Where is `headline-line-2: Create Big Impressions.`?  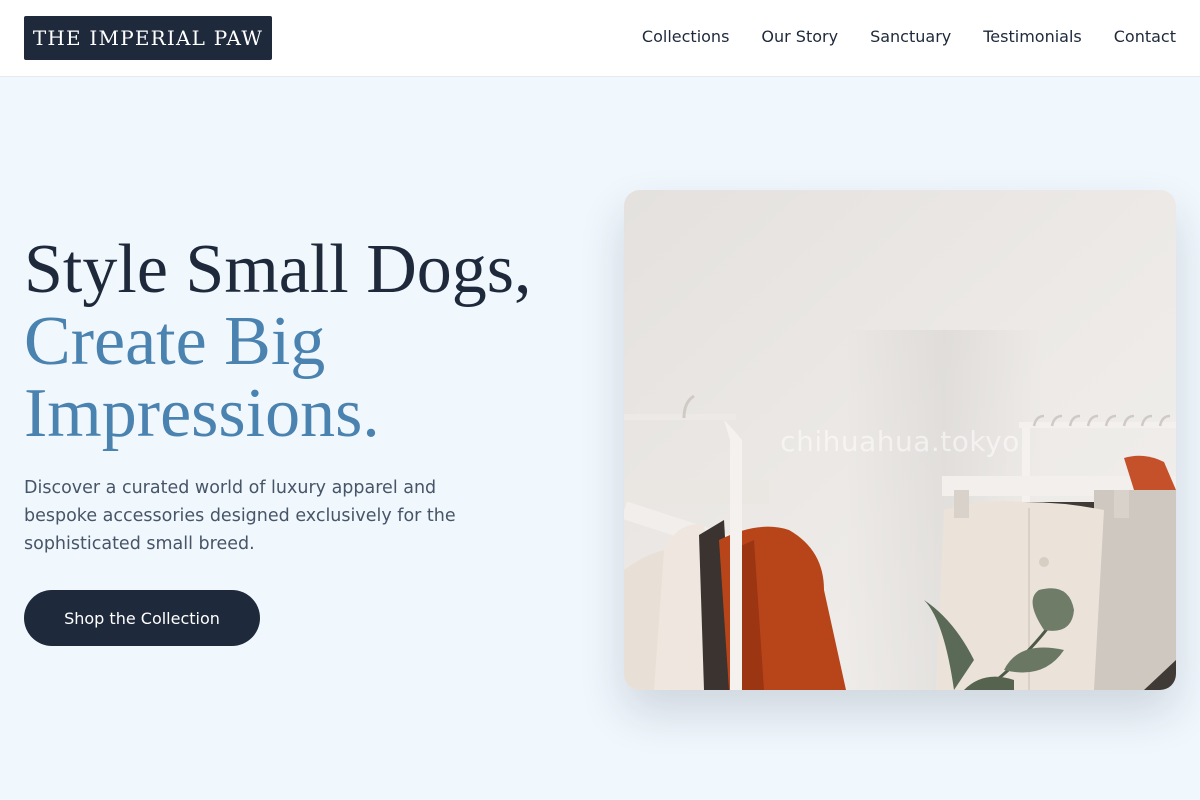 headline-line-2: Create Big Impressions. is located at coordinates (202, 377).